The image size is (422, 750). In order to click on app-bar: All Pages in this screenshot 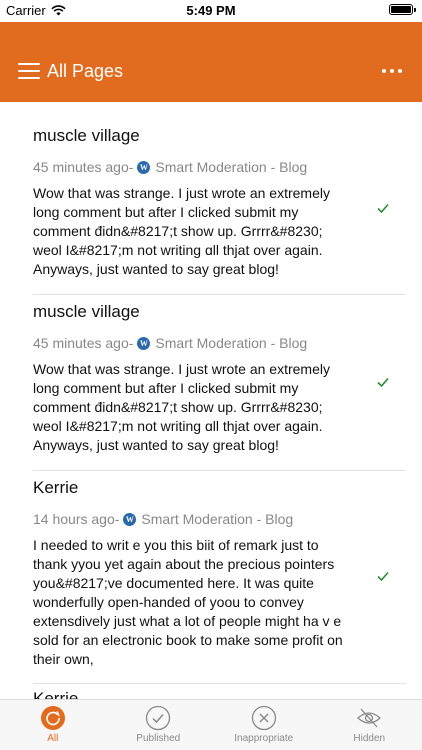, I will do `click(211, 62)`.